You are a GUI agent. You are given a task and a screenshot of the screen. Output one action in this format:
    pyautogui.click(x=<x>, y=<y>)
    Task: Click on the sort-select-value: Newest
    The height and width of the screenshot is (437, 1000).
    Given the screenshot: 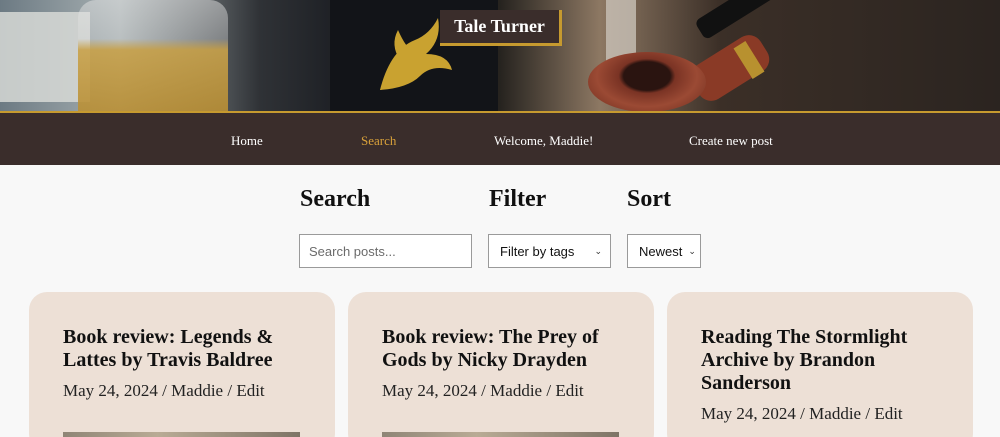 What is the action you would take?
    pyautogui.click(x=661, y=251)
    